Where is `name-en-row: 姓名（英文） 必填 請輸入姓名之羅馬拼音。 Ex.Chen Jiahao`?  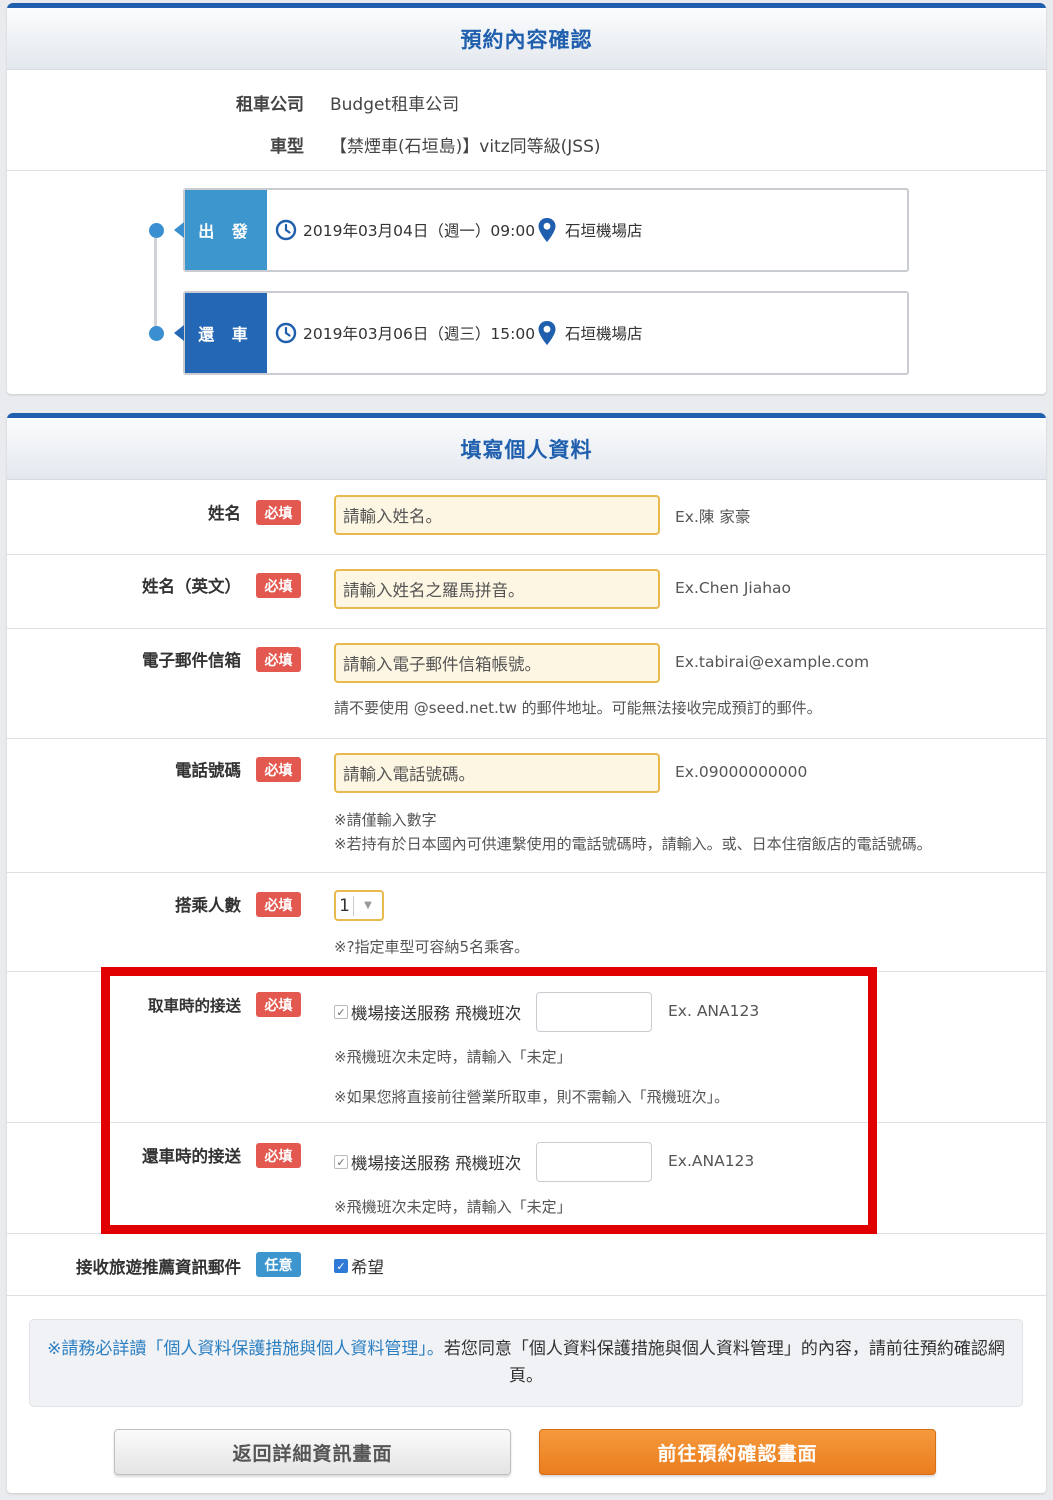 name-en-row: 姓名（英文） 必填 請輸入姓名之羅馬拼音。 Ex.Chen Jiahao is located at coordinates (526, 592).